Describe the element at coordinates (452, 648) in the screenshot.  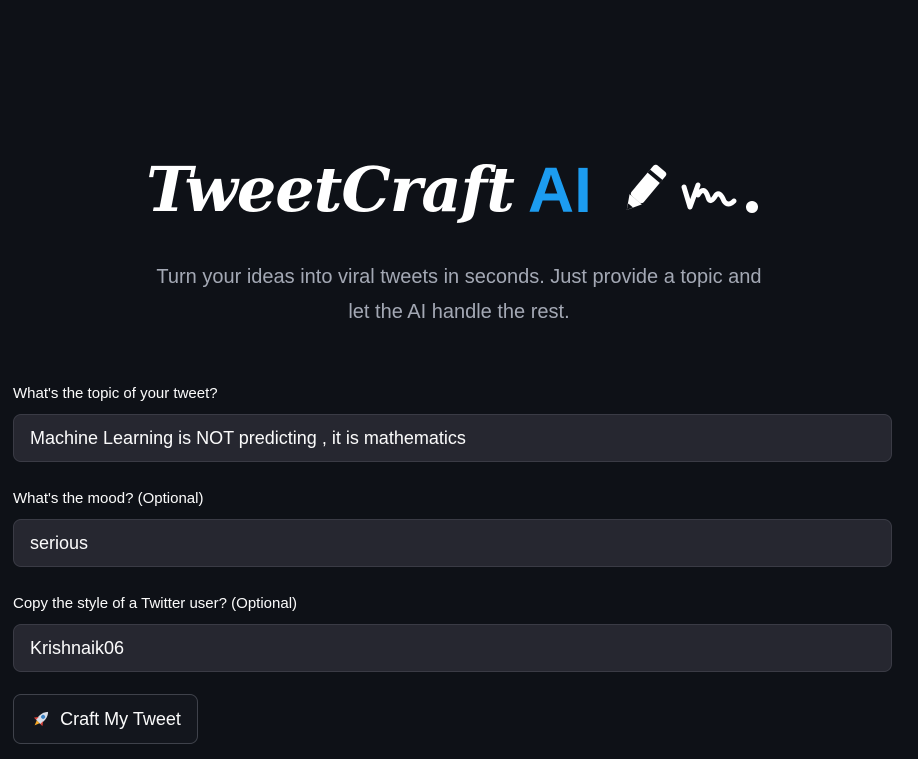
I see `twitter-user-input` at that location.